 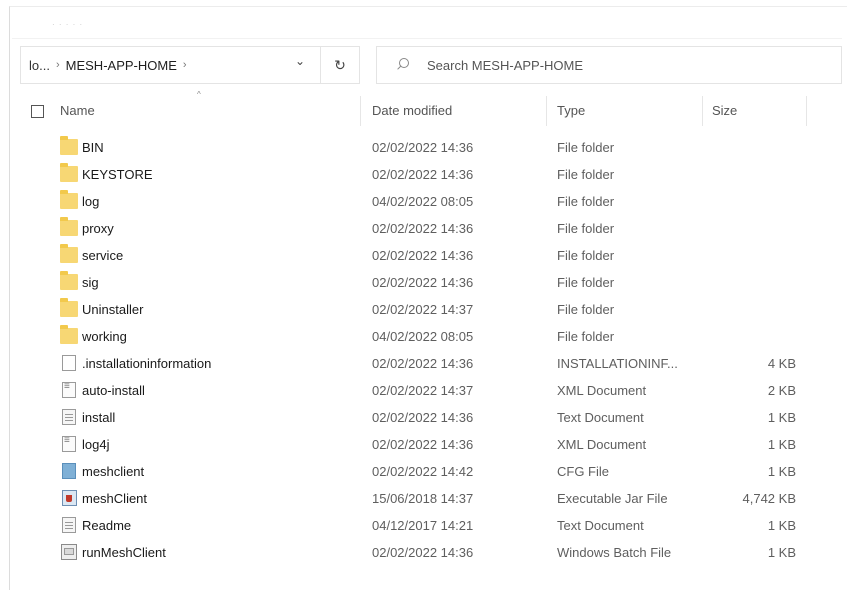 What do you see at coordinates (69, 525) in the screenshot?
I see `text-document-icon` at bounding box center [69, 525].